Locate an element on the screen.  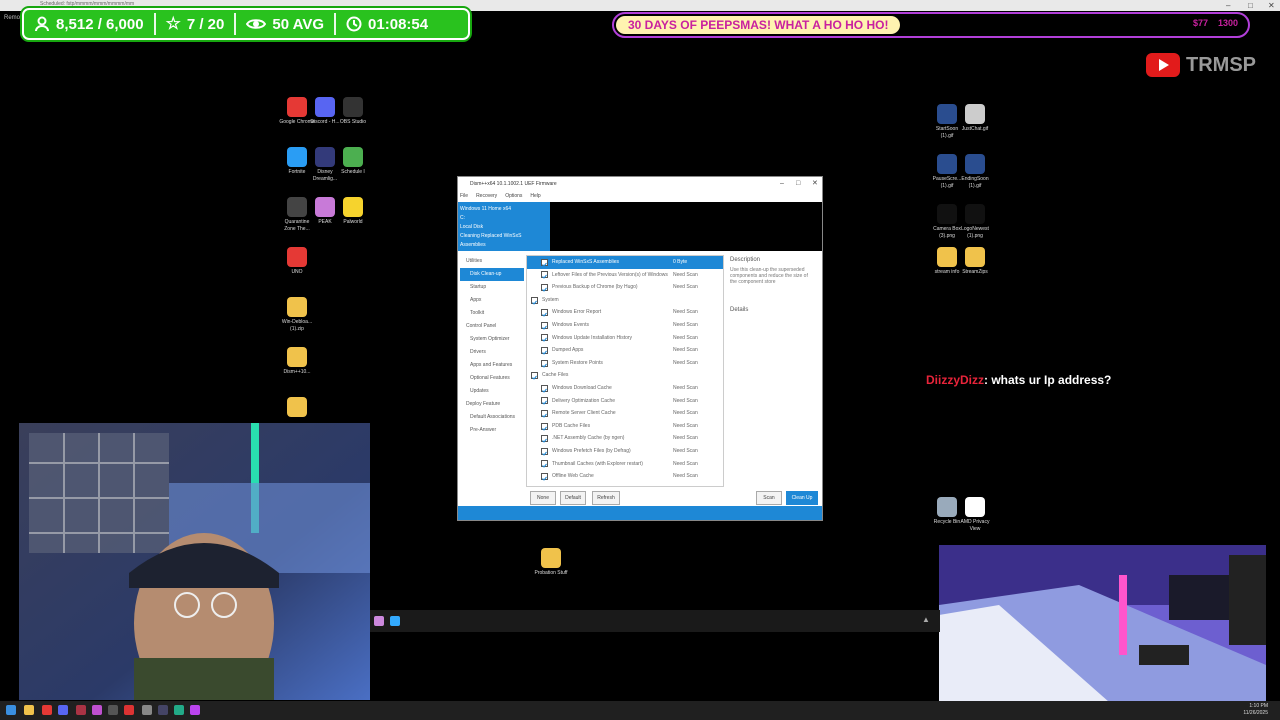
sidebar-item: System Optimizer is located at coordinates (492, 339).